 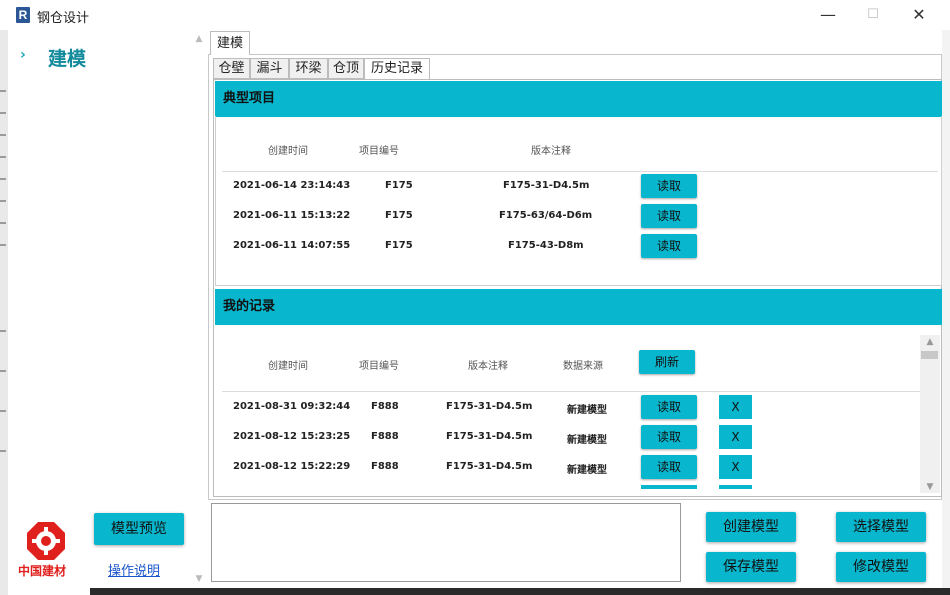 What do you see at coordinates (929, 355) in the screenshot?
I see `scrollbar-thumb` at bounding box center [929, 355].